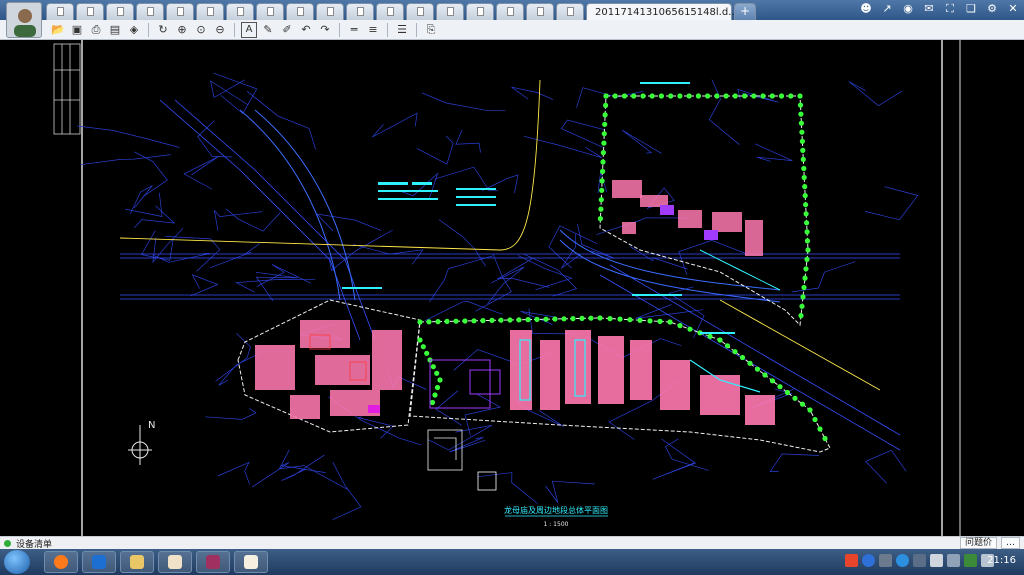 The width and height of the screenshot is (1024, 575). Describe the element at coordinates (134, 30) in the screenshot. I see `lock-icon: ◈` at that location.